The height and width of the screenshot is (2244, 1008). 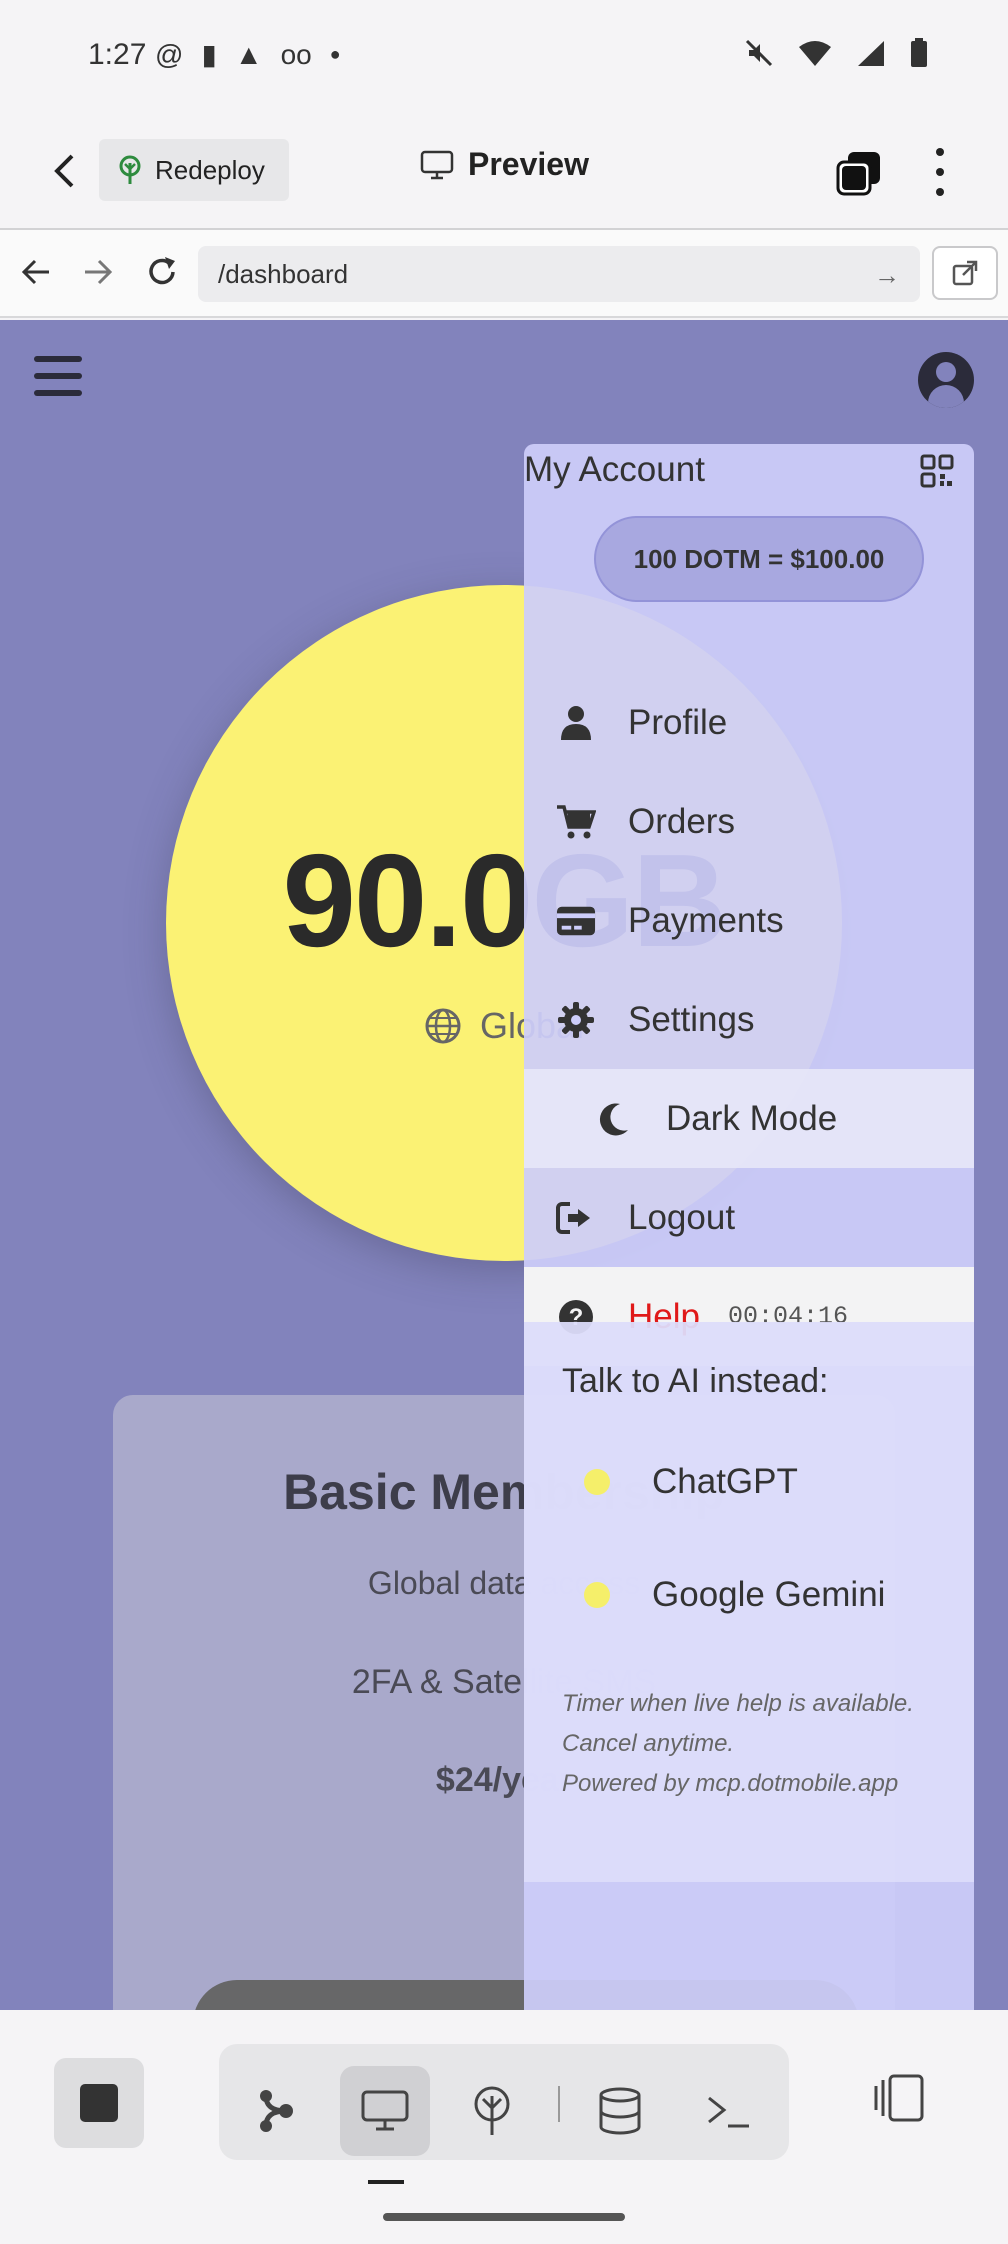 I want to click on warning-icon: ▲, so click(x=248, y=54).